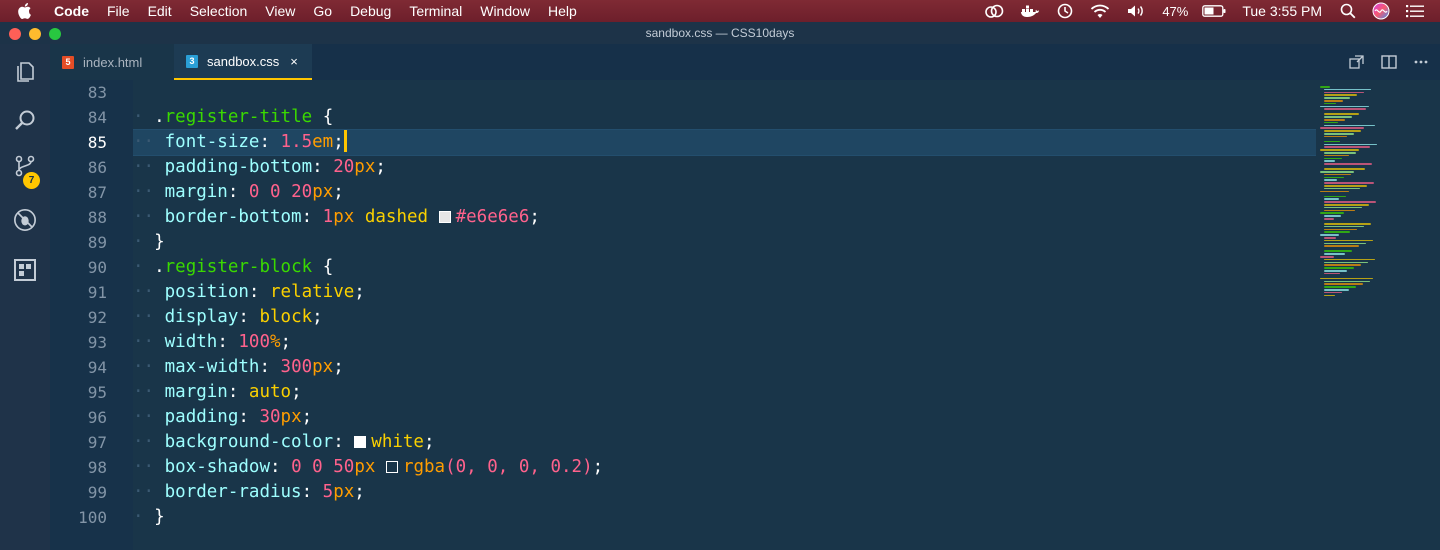 Image resolution: width=1440 pixels, height=550 pixels. I want to click on debug-icon, so click(25, 220).